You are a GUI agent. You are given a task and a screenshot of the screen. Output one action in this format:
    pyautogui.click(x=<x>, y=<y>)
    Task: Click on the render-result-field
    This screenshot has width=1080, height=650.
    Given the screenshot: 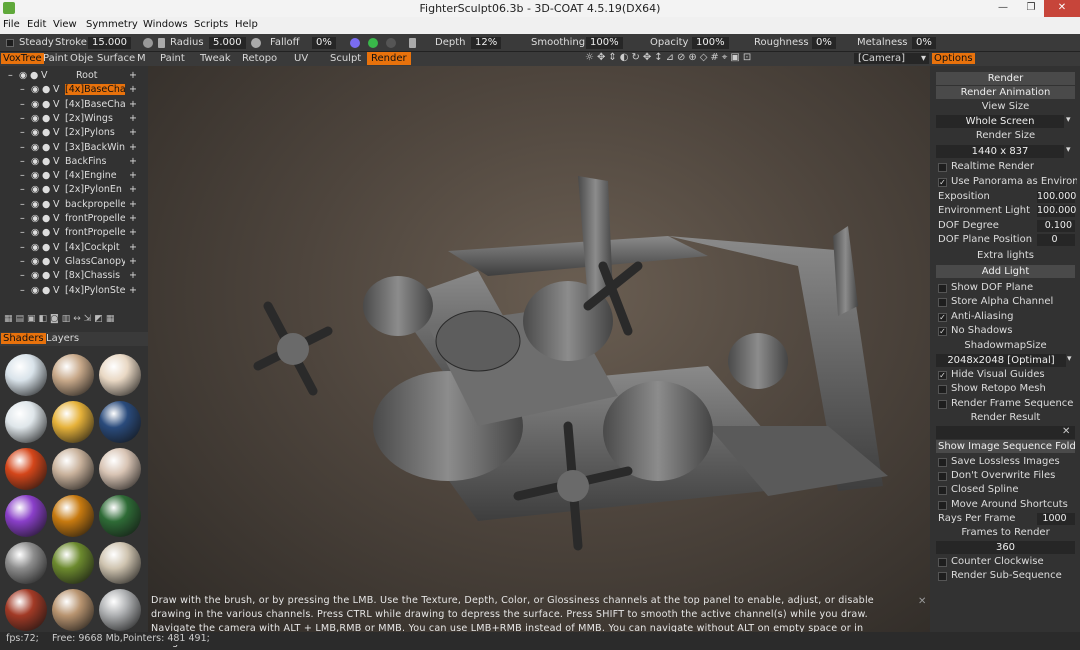 What is the action you would take?
    pyautogui.click(x=1005, y=432)
    